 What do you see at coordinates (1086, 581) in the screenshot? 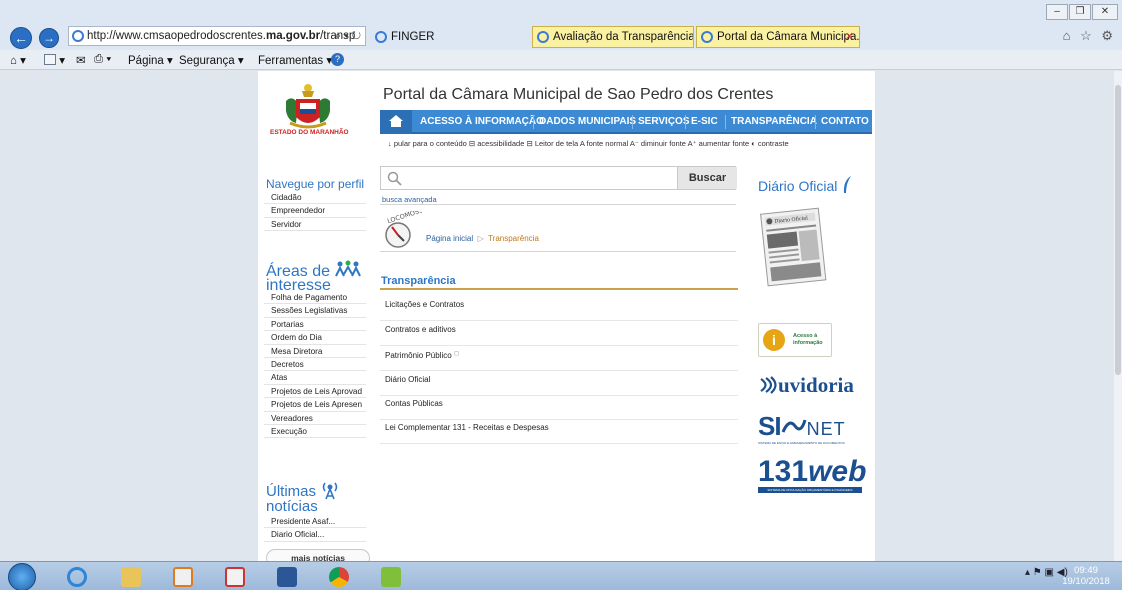
I see `clock-date: 19/10/2018` at bounding box center [1086, 581].